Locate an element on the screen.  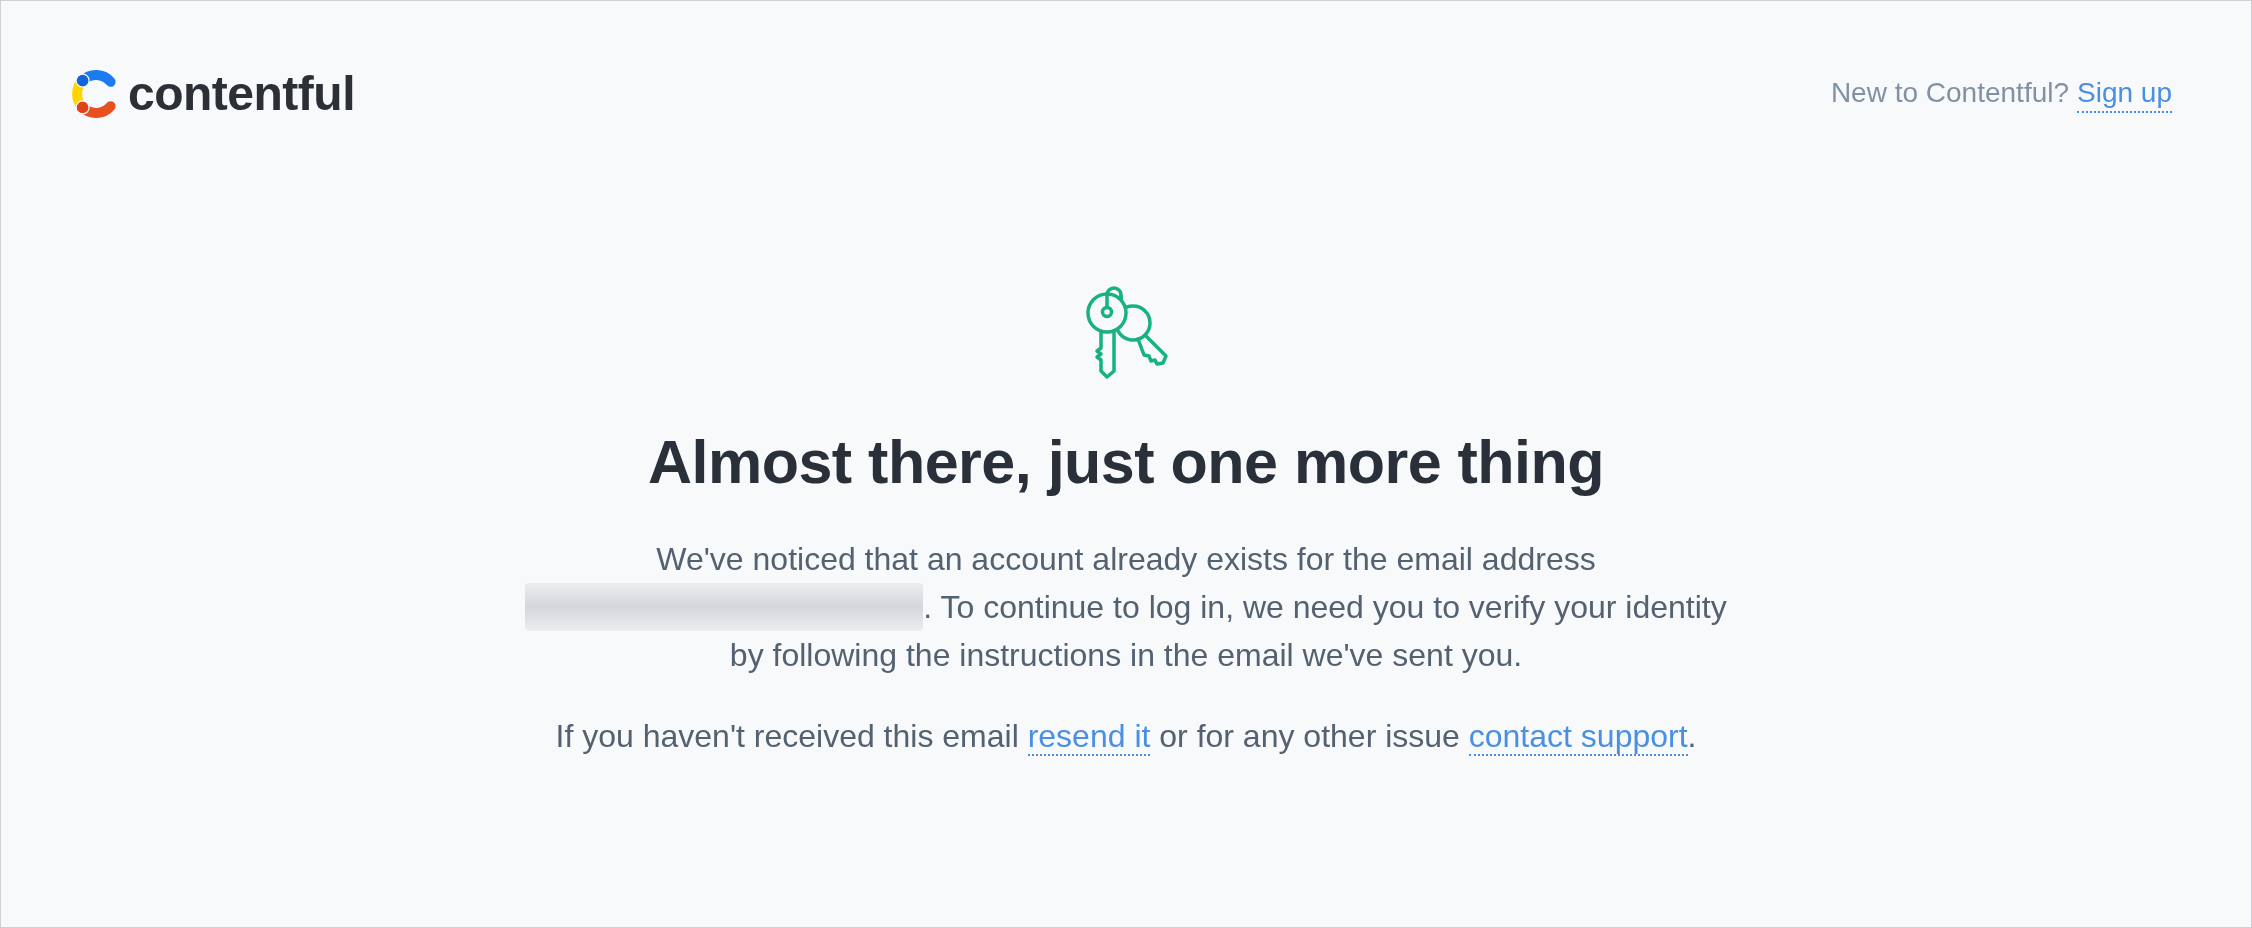
logo-text: contentful is located at coordinates (241, 94).